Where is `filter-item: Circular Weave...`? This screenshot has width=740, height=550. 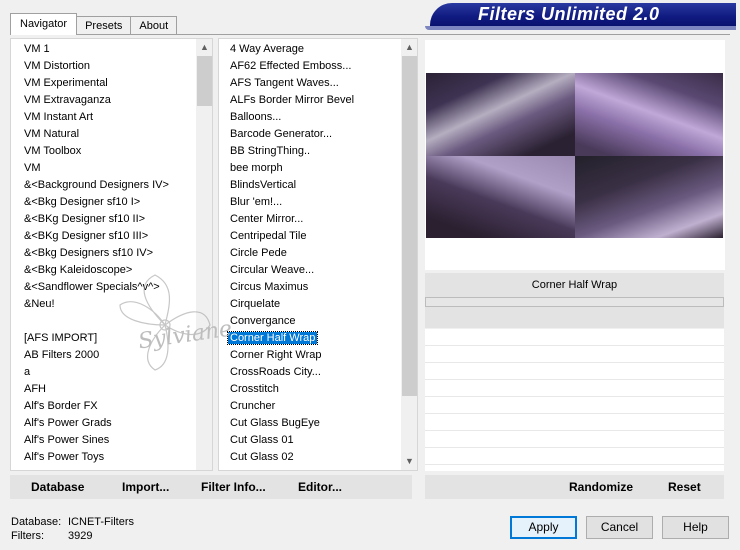 filter-item: Circular Weave... is located at coordinates (318, 270).